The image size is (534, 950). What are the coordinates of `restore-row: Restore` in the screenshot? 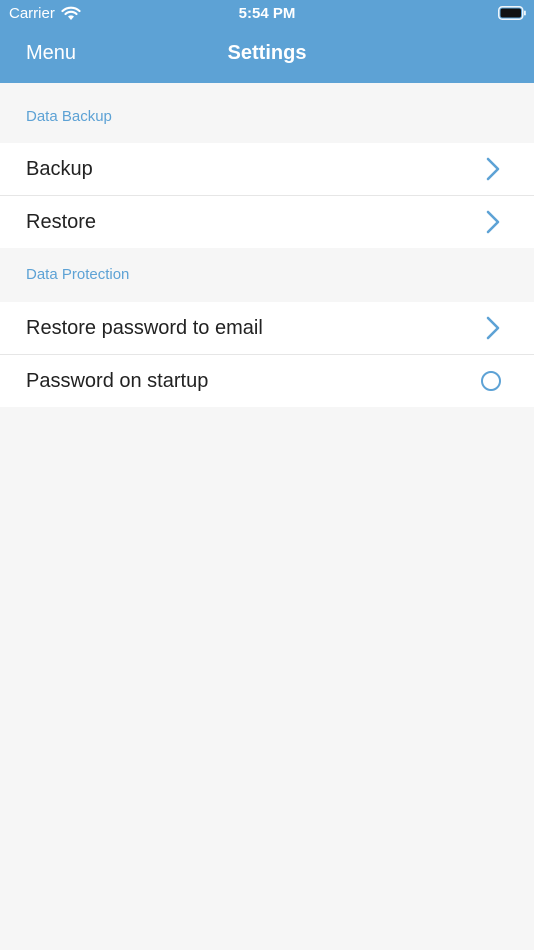 It's located at (267, 221).